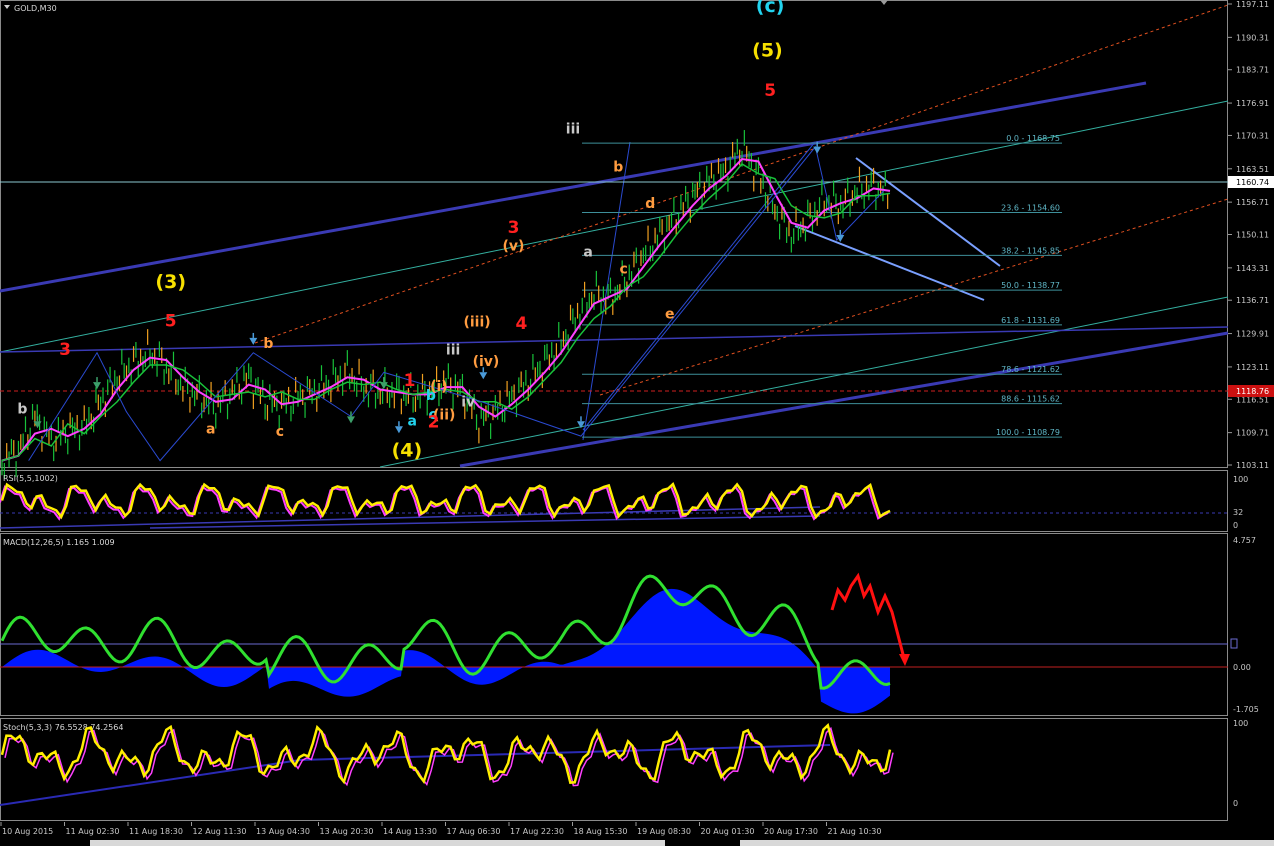 The height and width of the screenshot is (846, 1274). What do you see at coordinates (1235, 803) in the screenshot?
I see `stoch-tick-0: 0` at bounding box center [1235, 803].